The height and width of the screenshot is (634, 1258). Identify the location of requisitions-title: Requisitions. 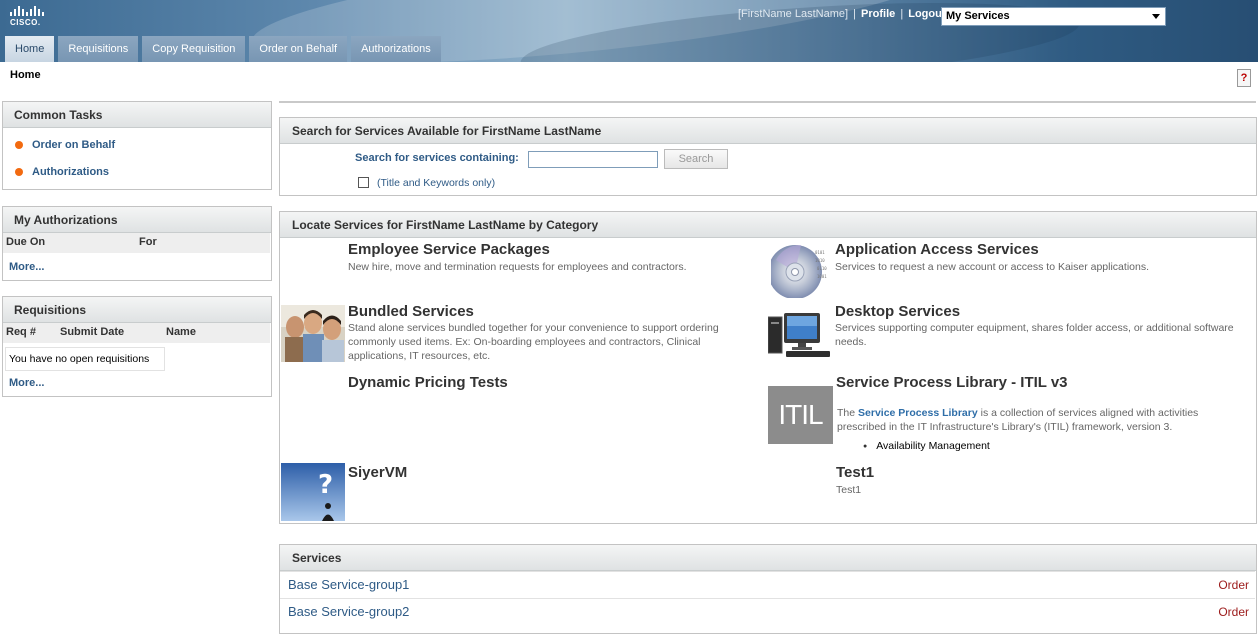
(137, 310).